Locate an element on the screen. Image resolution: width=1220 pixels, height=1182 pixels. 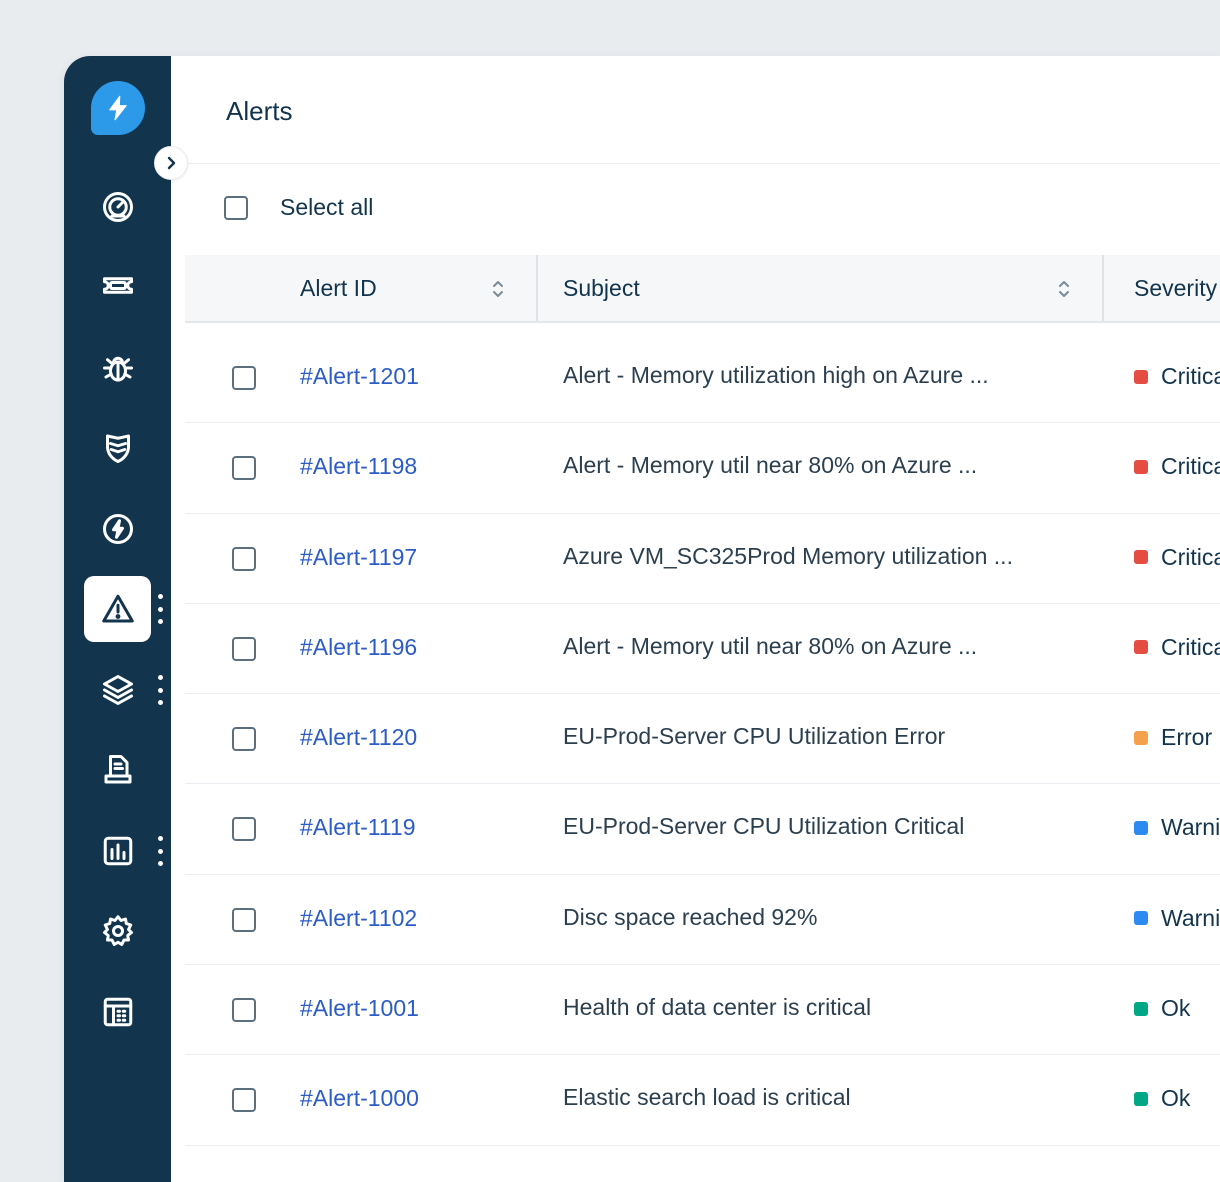
select-all-label: Select all is located at coordinates (327, 207).